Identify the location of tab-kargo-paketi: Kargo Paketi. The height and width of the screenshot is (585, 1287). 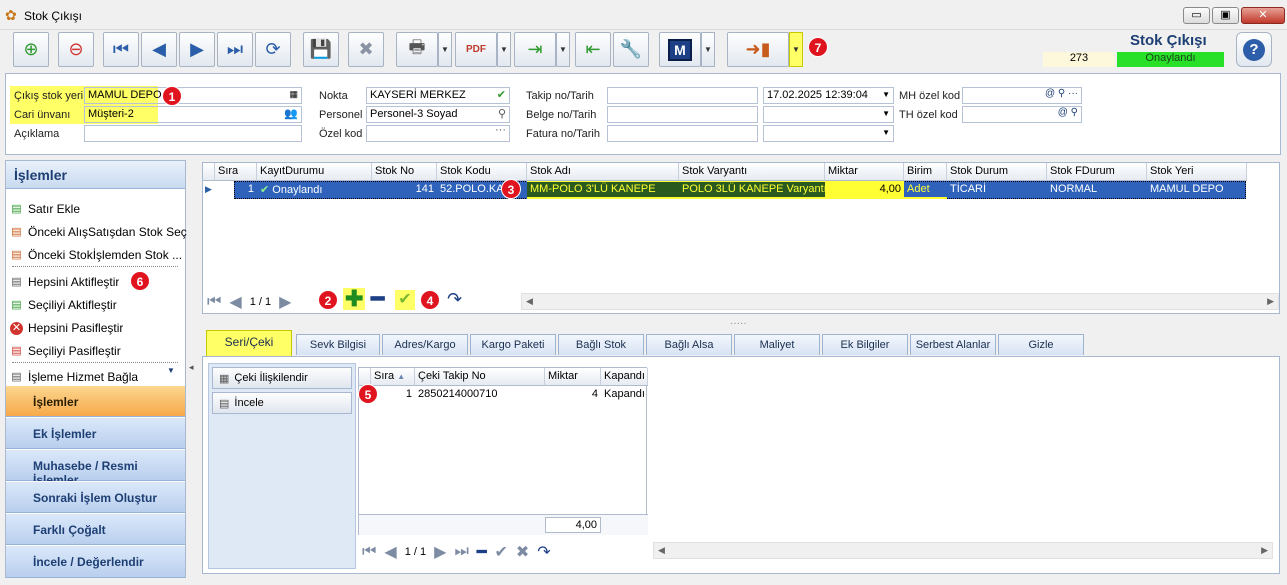
(513, 344).